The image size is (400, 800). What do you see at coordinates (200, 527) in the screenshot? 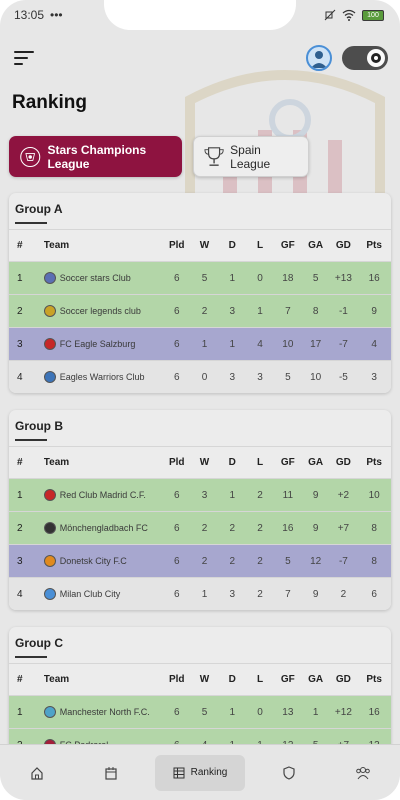
I see `table-row: 2 Mönchengladbach FC 6 2 2 2 16 9 +7 8` at bounding box center [200, 527].